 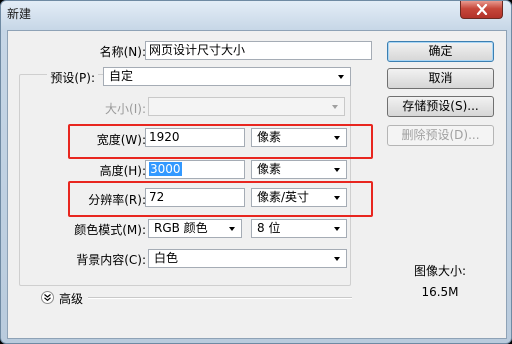 I want to click on preset-select: 自定, so click(x=227, y=76).